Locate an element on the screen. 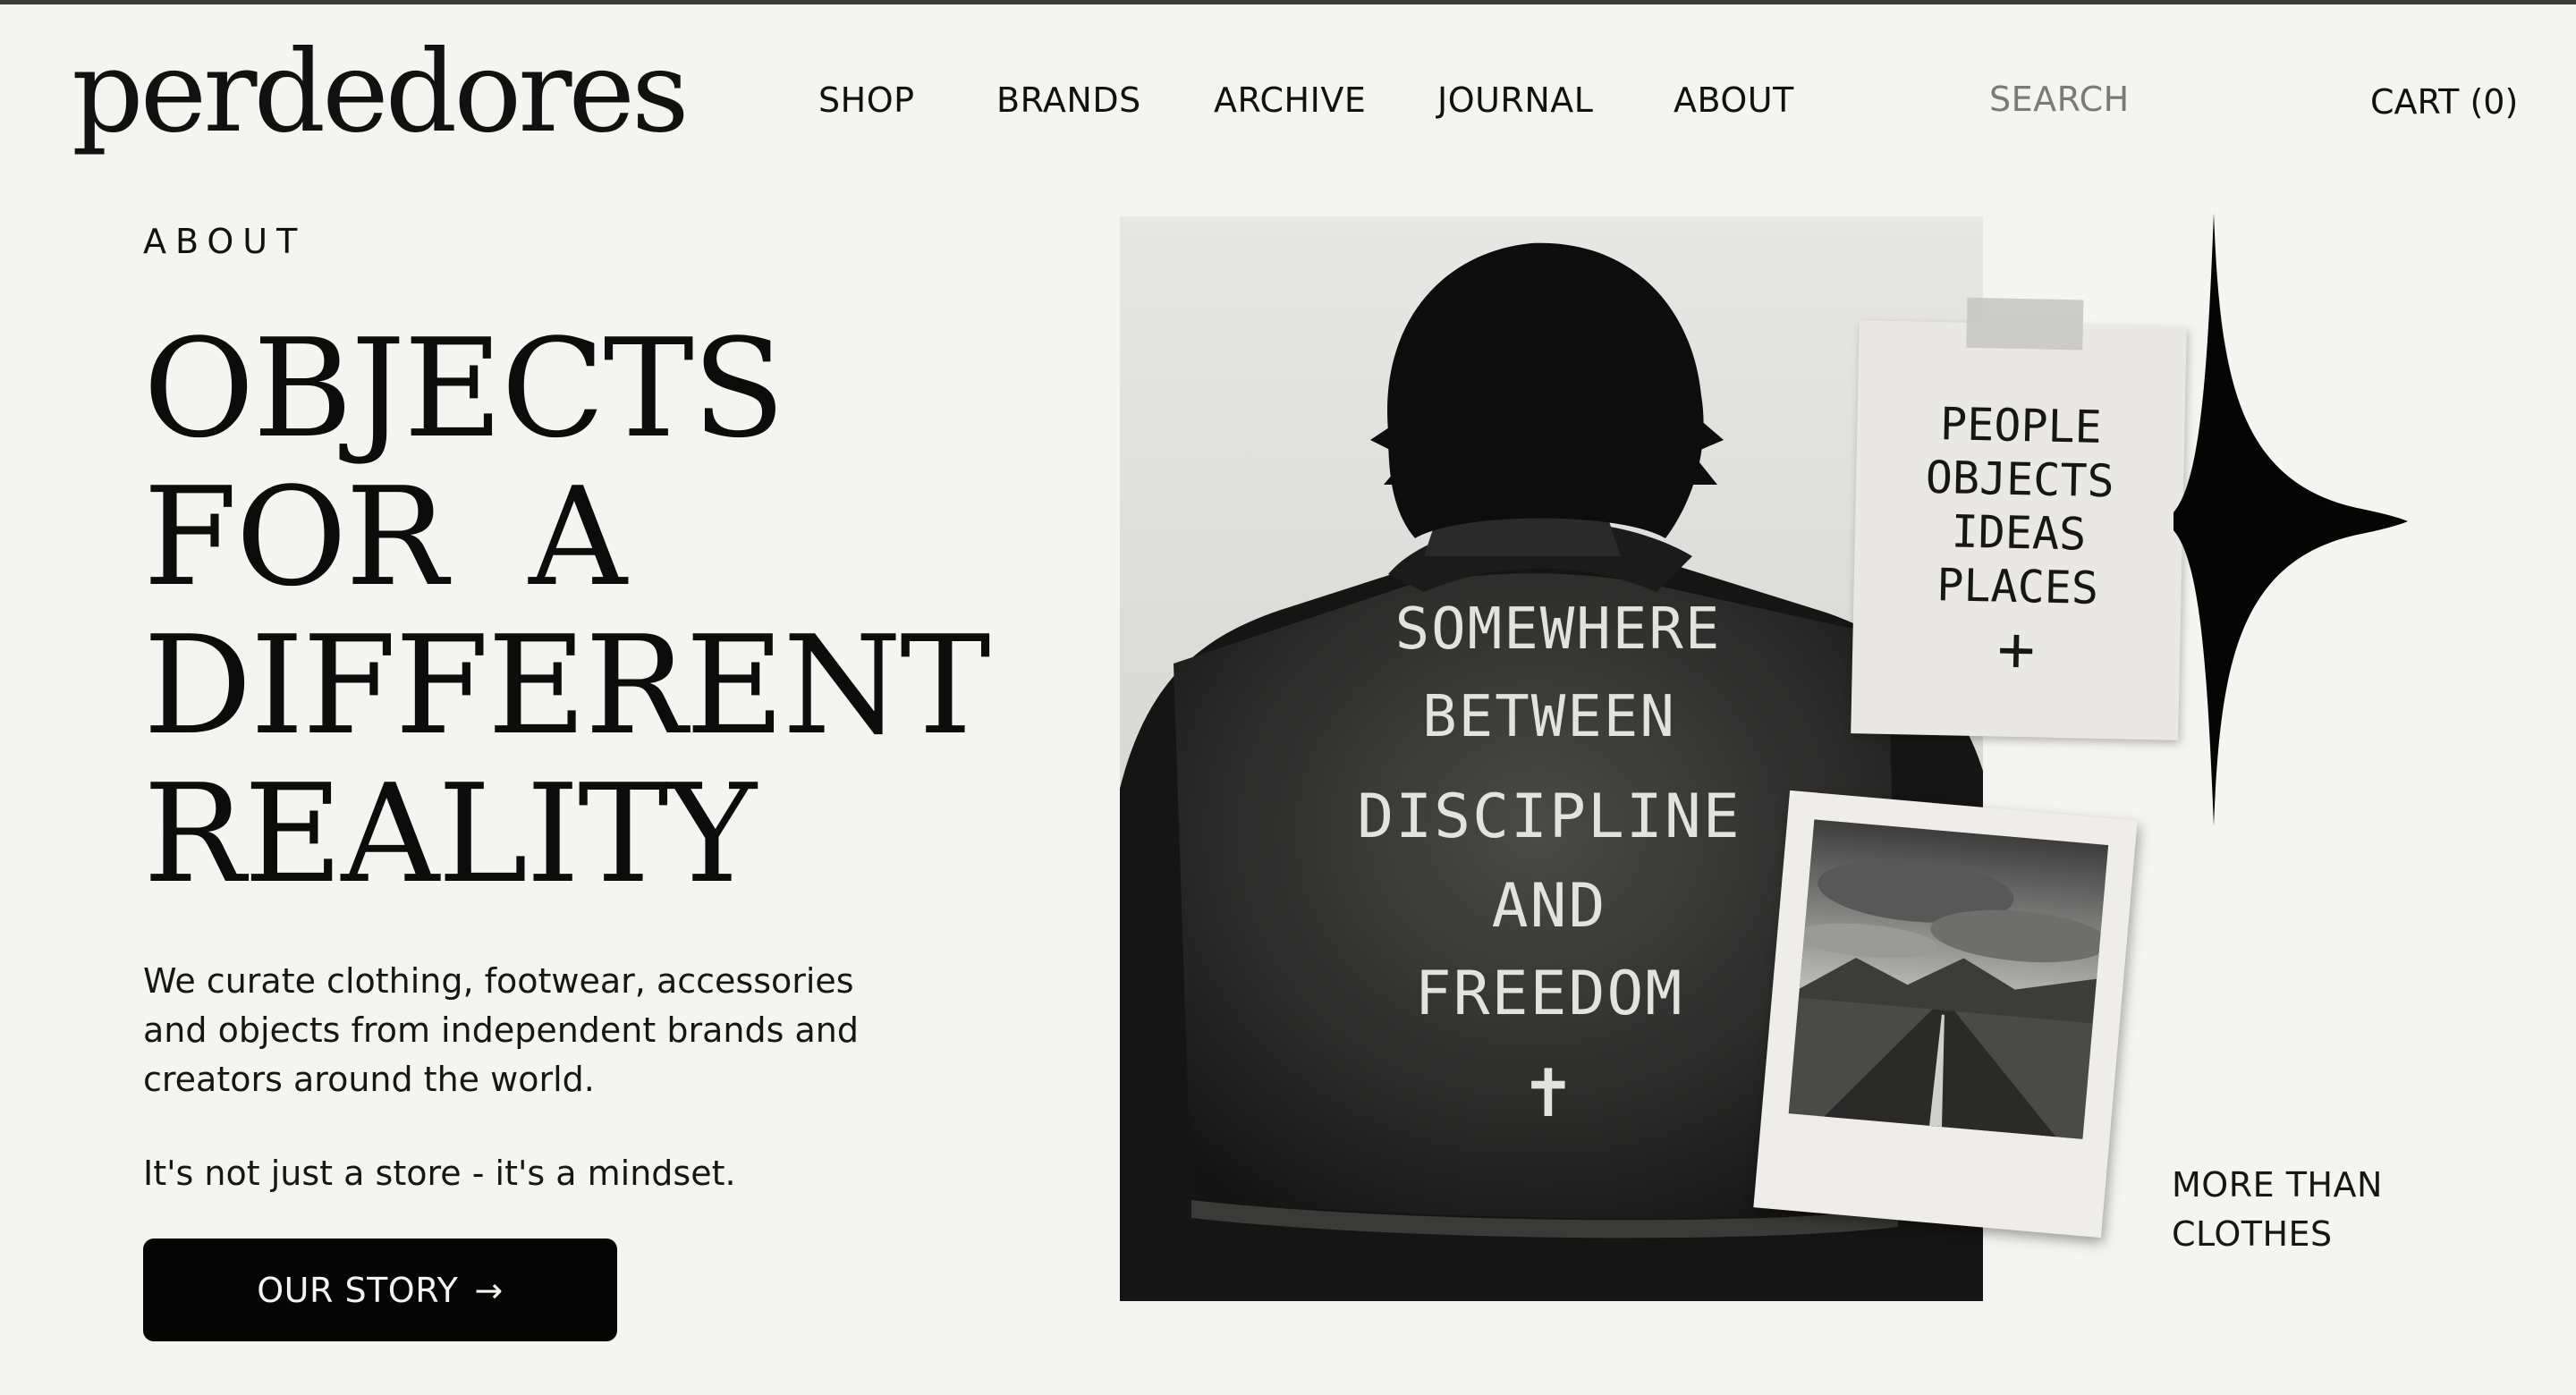 The image size is (2576, 1395). polaroid-photo is located at coordinates (1945, 1014).